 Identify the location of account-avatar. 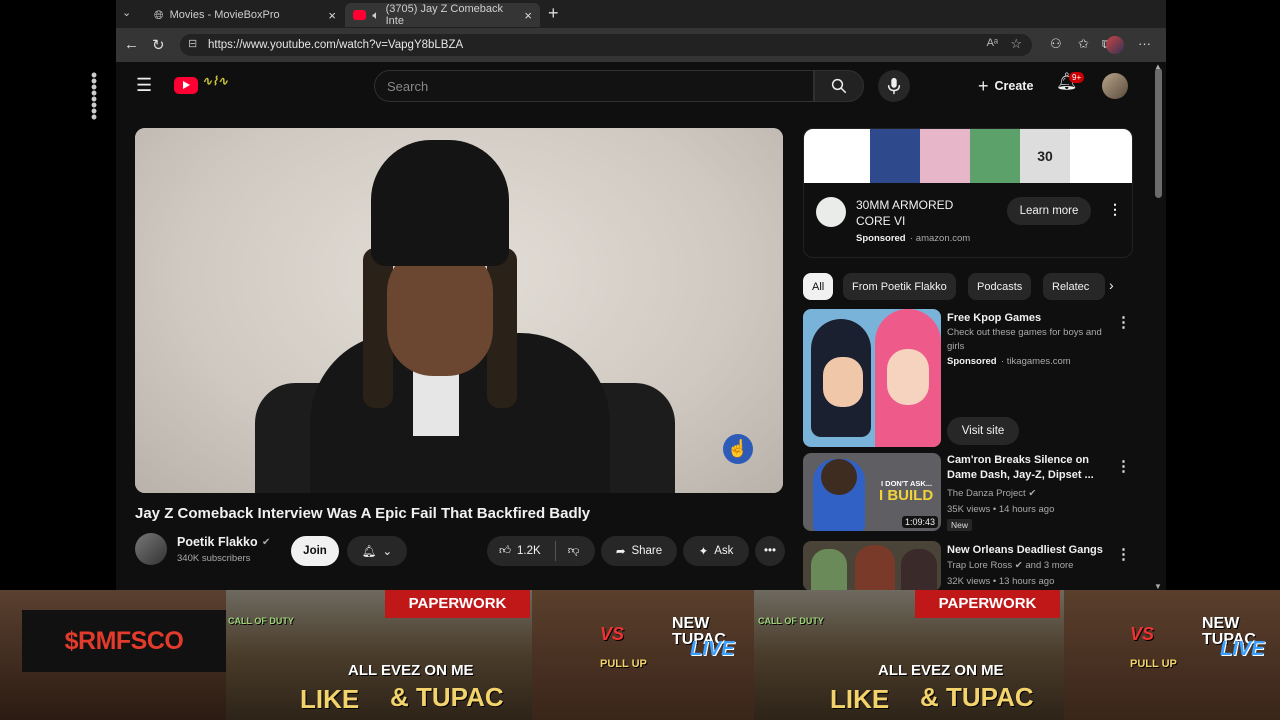
(1115, 86).